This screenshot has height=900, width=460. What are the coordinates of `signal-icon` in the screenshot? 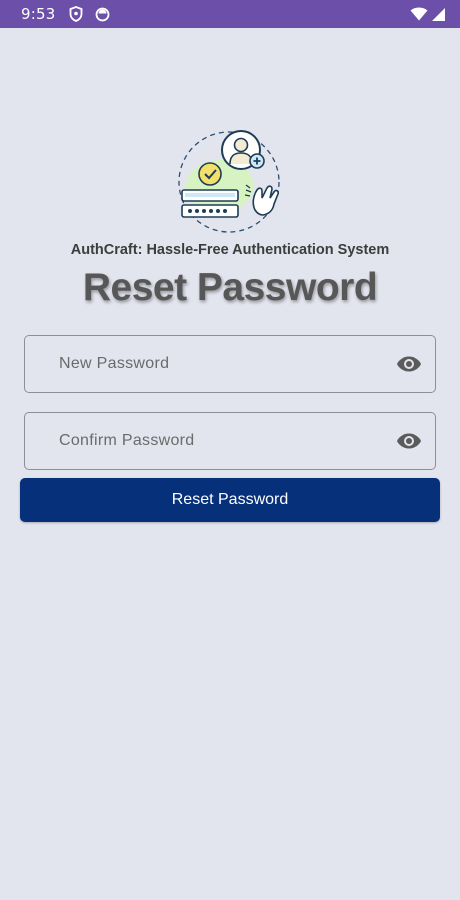 It's located at (438, 14).